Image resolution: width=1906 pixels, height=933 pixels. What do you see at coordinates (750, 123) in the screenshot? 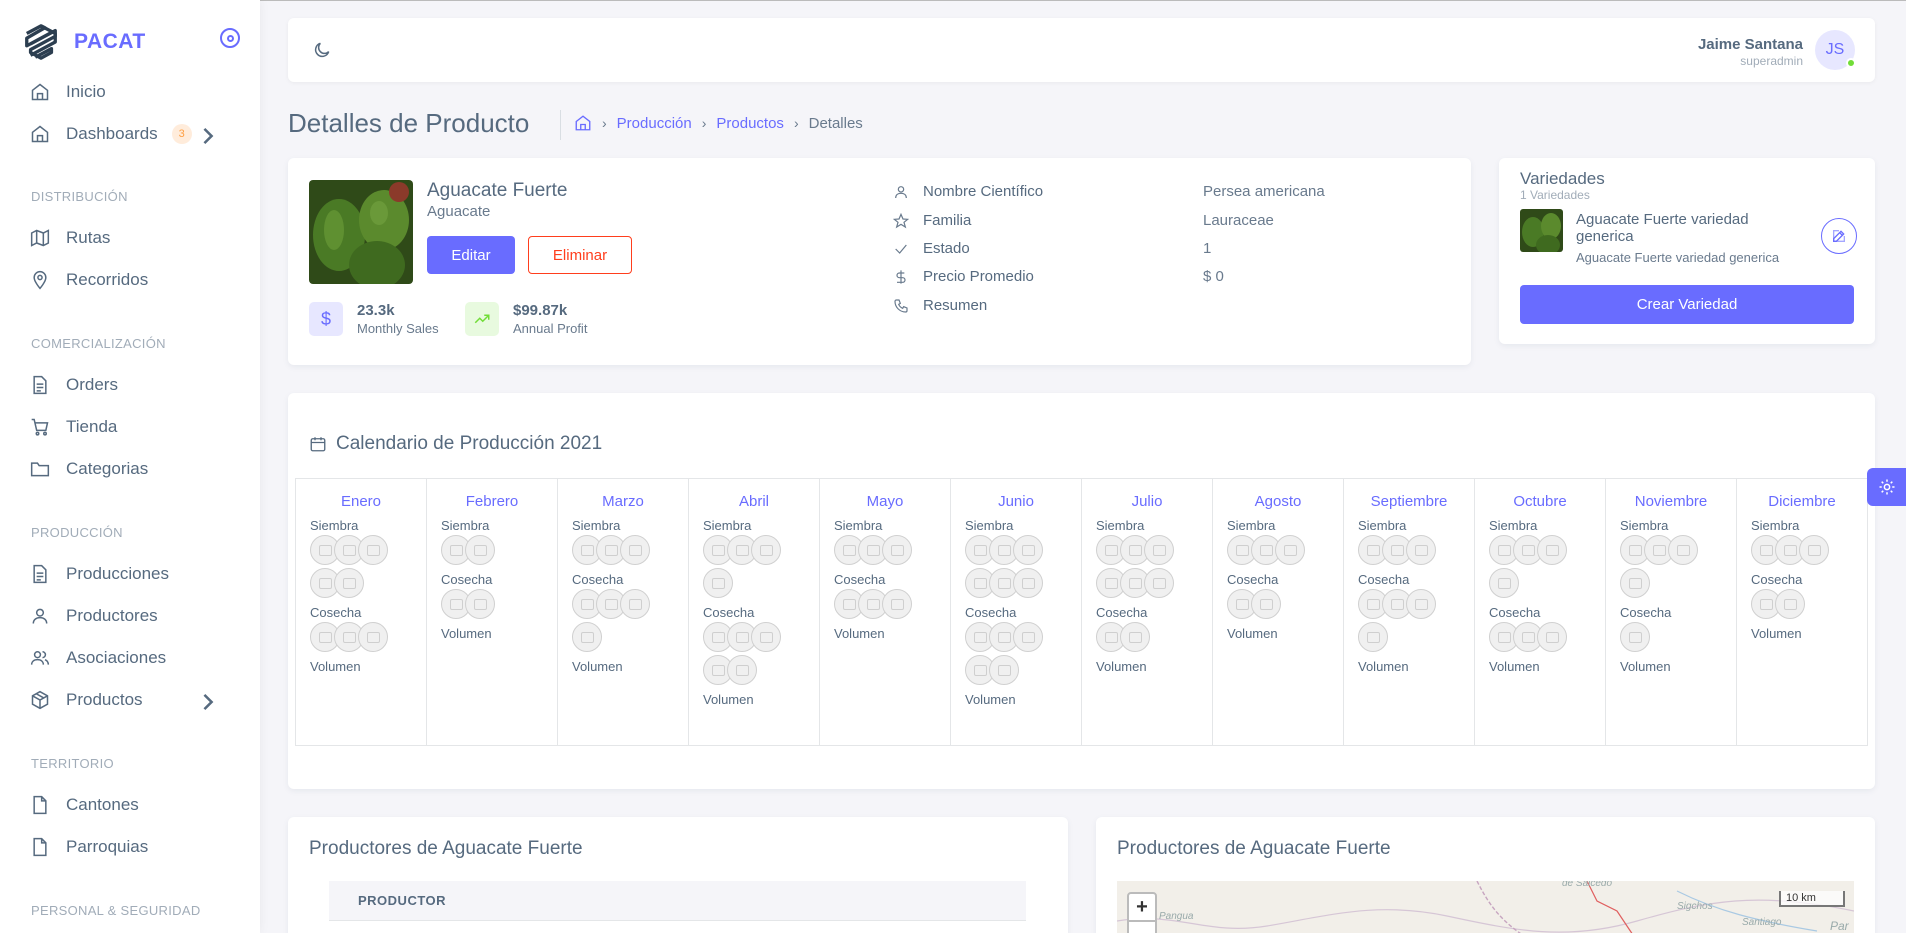
I see `breadcrumb-productos: Productos` at bounding box center [750, 123].